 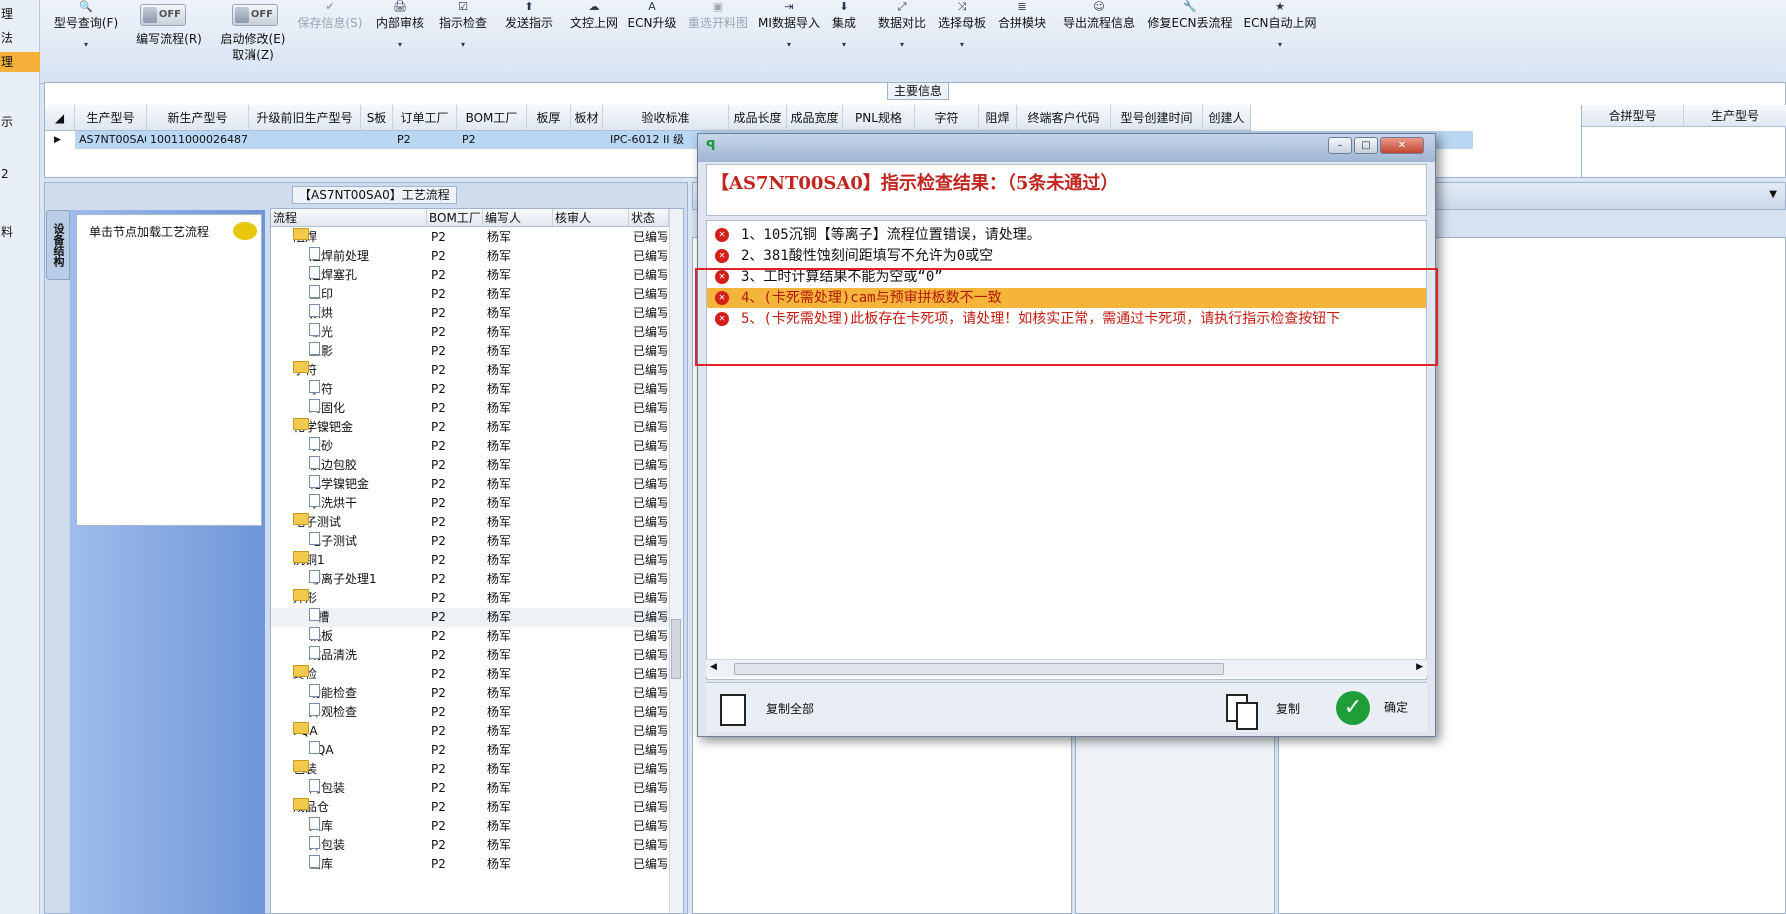 I want to click on tree-row: 内包装 P2 杨军 已编写, so click(x=471, y=788).